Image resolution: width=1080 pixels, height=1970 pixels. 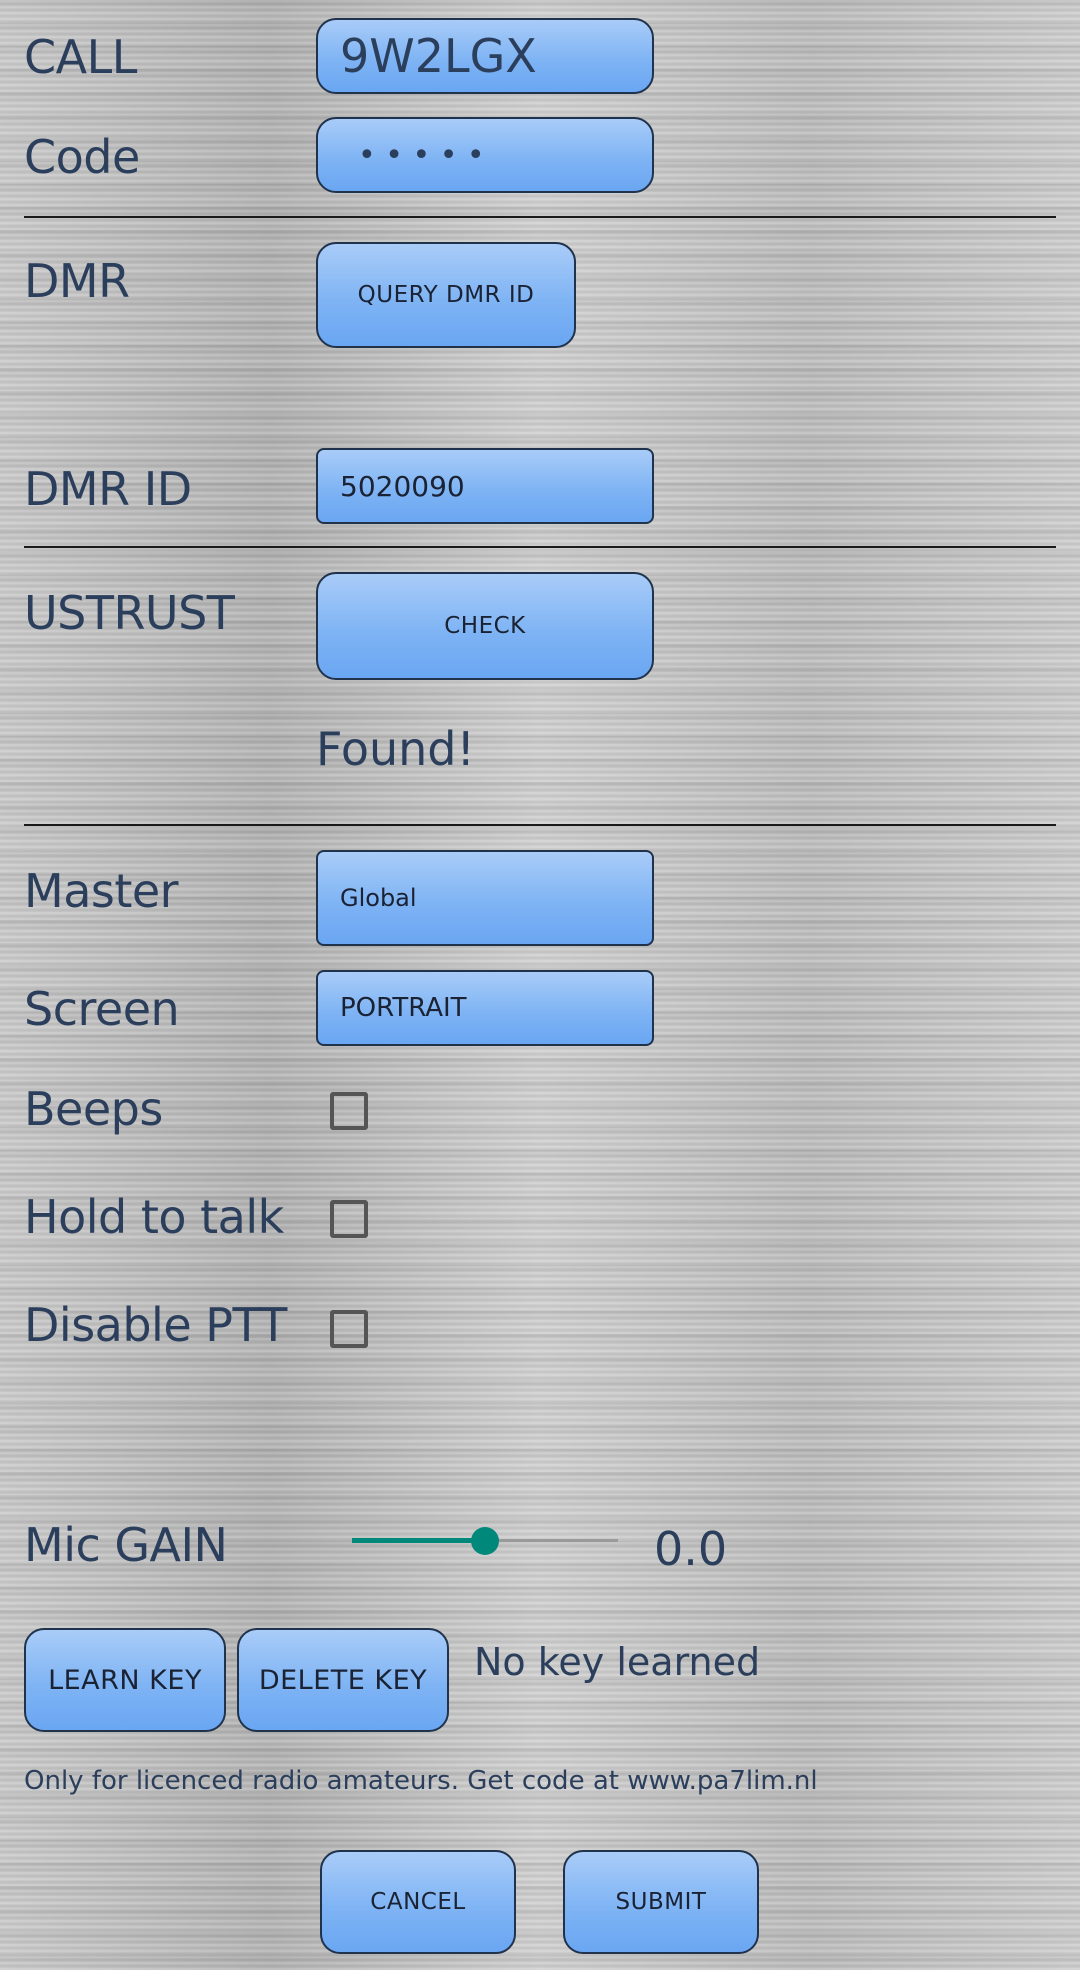 What do you see at coordinates (485, 898) in the screenshot?
I see `master-select: Global` at bounding box center [485, 898].